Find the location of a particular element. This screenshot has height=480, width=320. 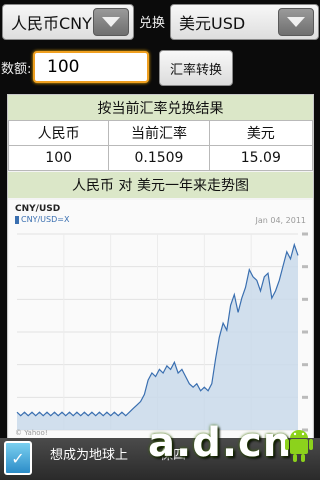

result-table: 人民币 当前汇率 美元 100 0.1509 15.09 is located at coordinates (160, 145).